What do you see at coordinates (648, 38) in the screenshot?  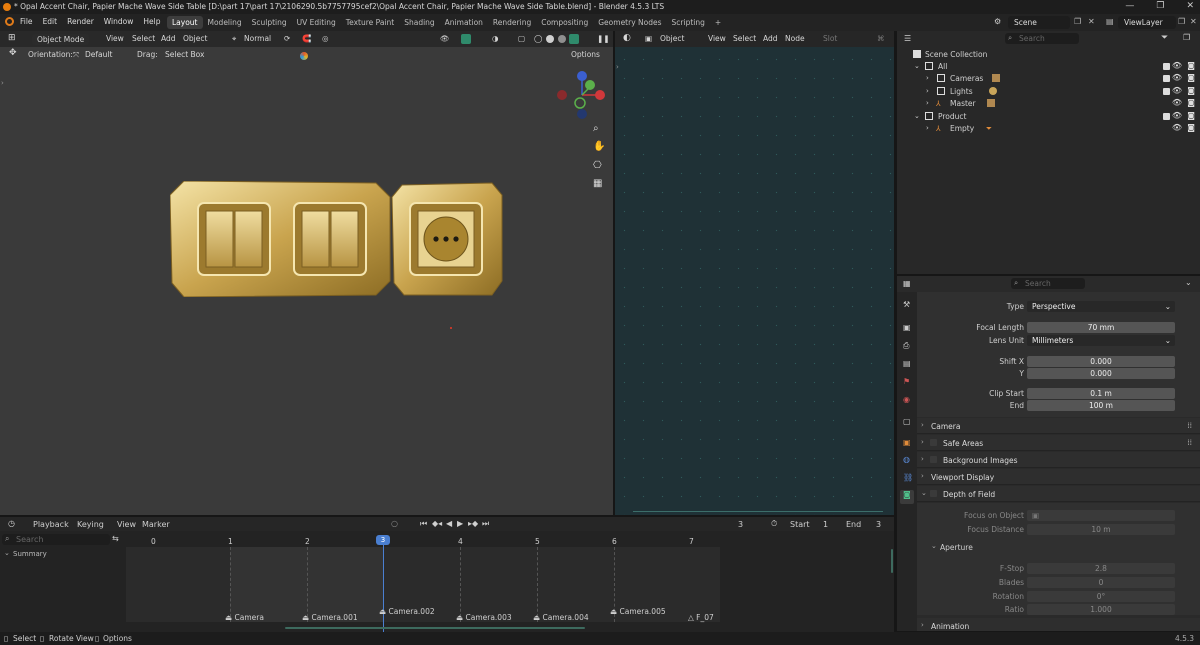 I see `node-object-type-icon: ▣` at bounding box center [648, 38].